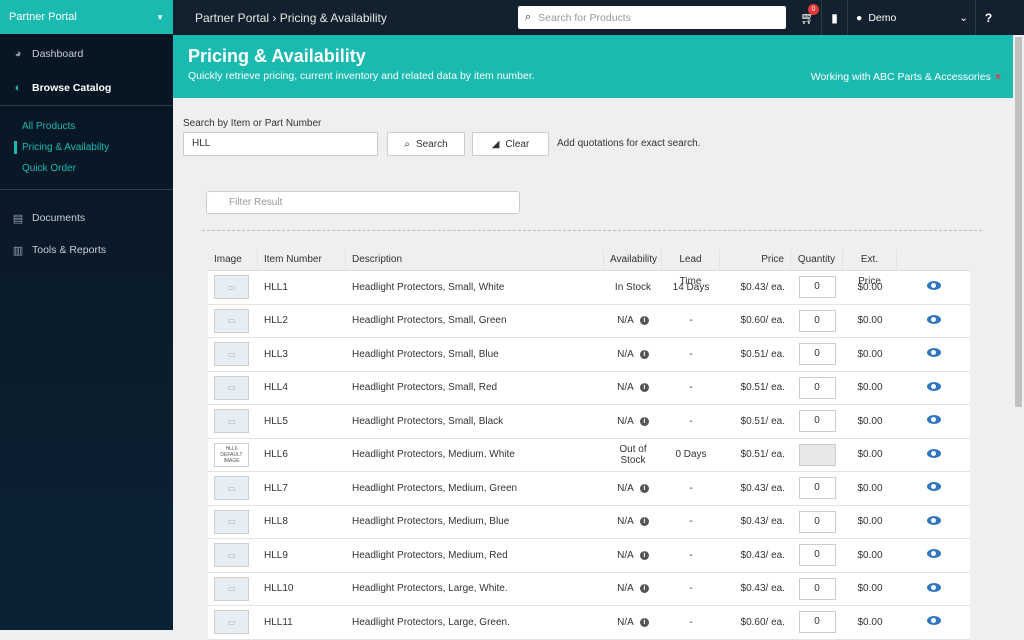 The width and height of the screenshot is (1024, 640). Describe the element at coordinates (431, 622) in the screenshot. I see `item-description: Headlight Protectors, Large, Green.` at that location.